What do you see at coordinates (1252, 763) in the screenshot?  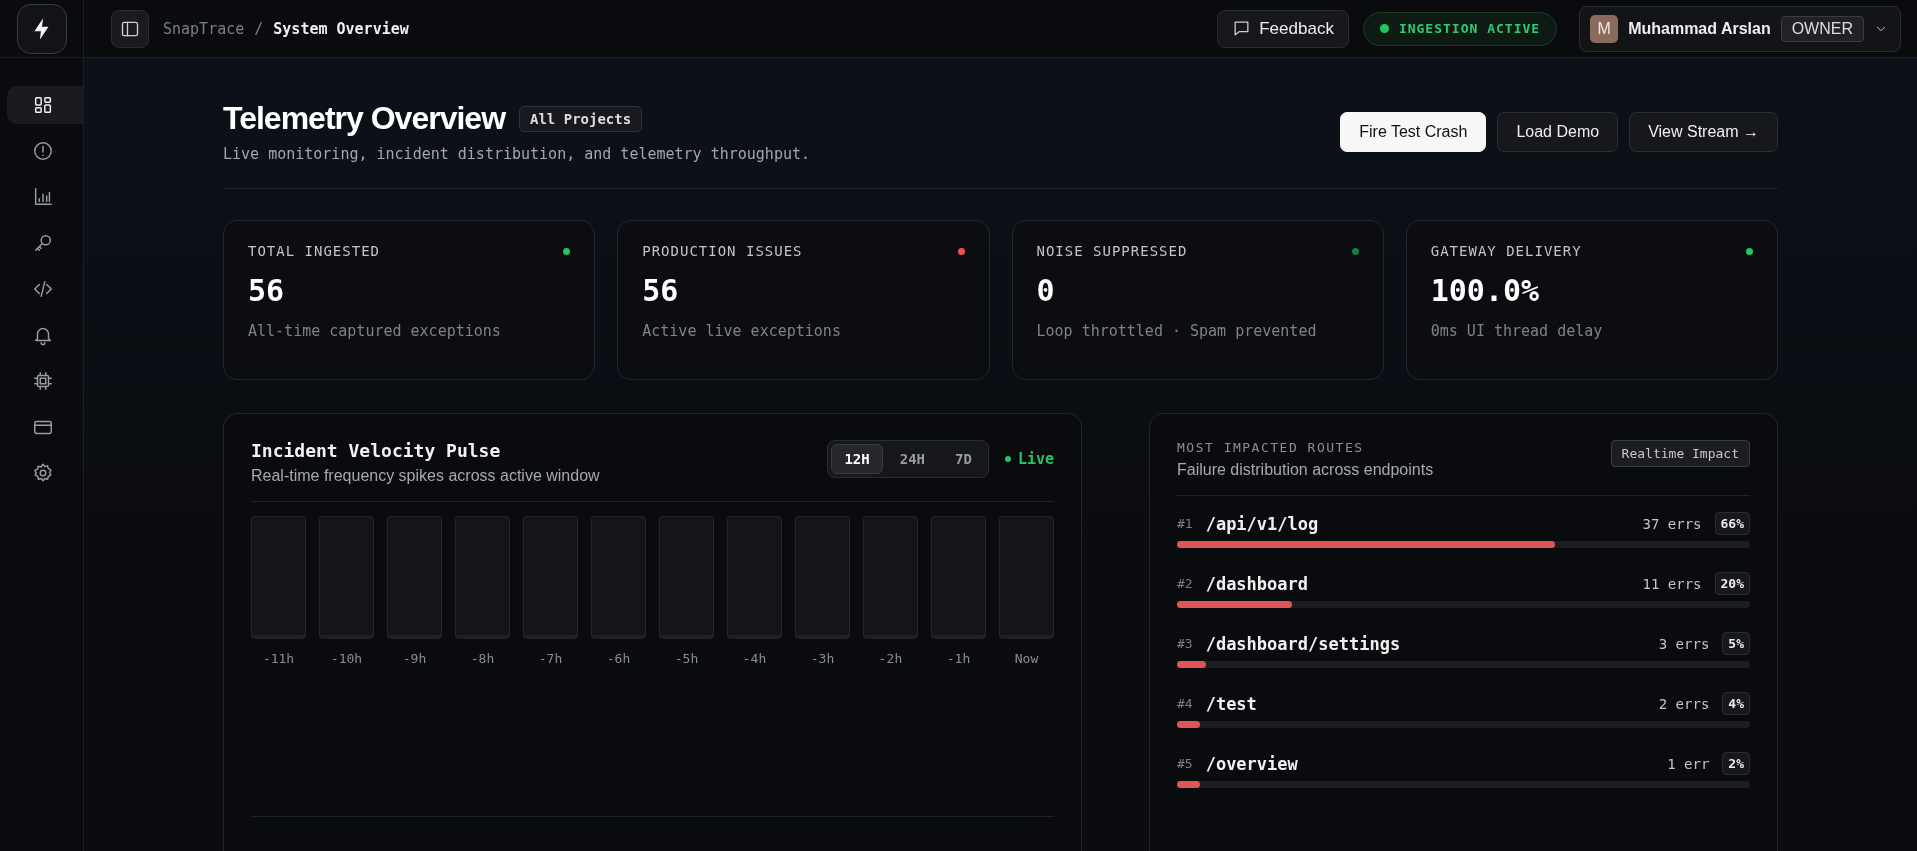 I see `route-path: /overview` at bounding box center [1252, 763].